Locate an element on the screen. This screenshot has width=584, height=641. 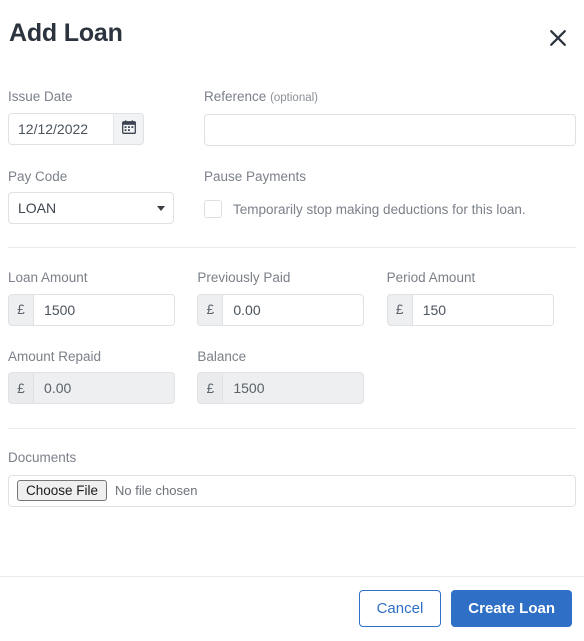
choose-file-input is located at coordinates (292, 490).